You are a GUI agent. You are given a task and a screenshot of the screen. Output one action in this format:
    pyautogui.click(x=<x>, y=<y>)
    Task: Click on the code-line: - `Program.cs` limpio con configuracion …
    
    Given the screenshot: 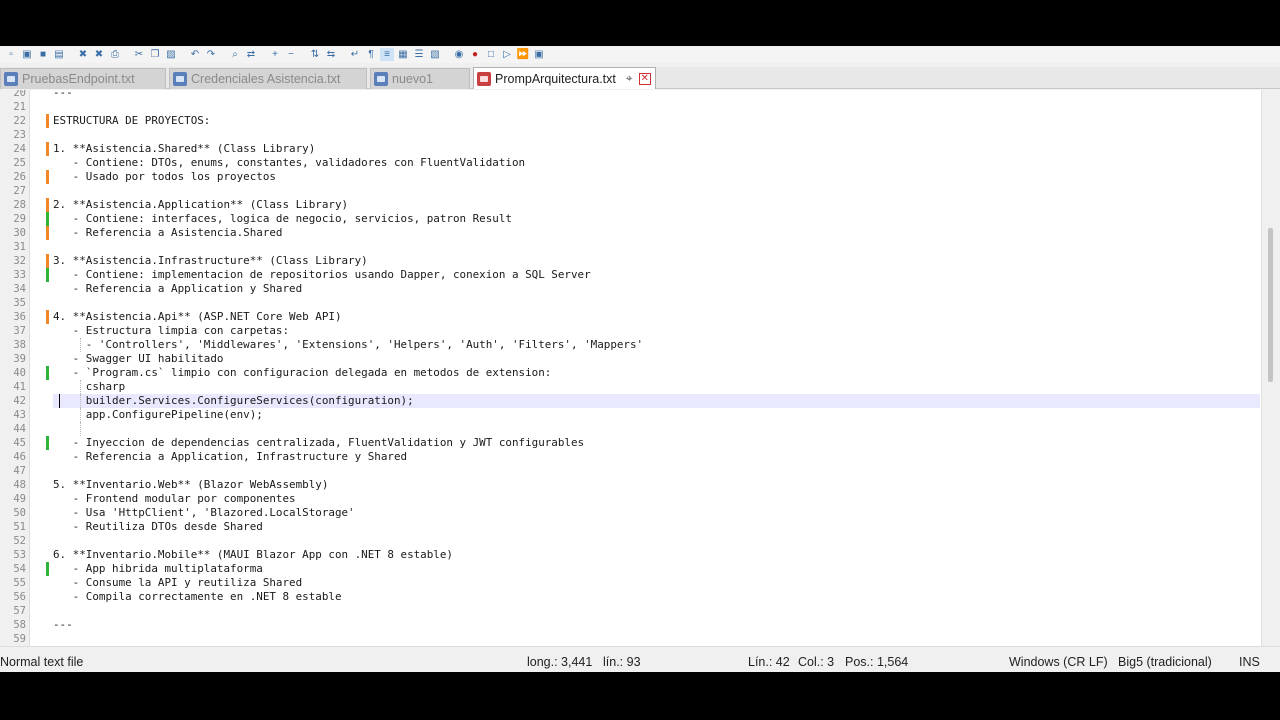 What is the action you would take?
    pyautogui.click(x=656, y=373)
    